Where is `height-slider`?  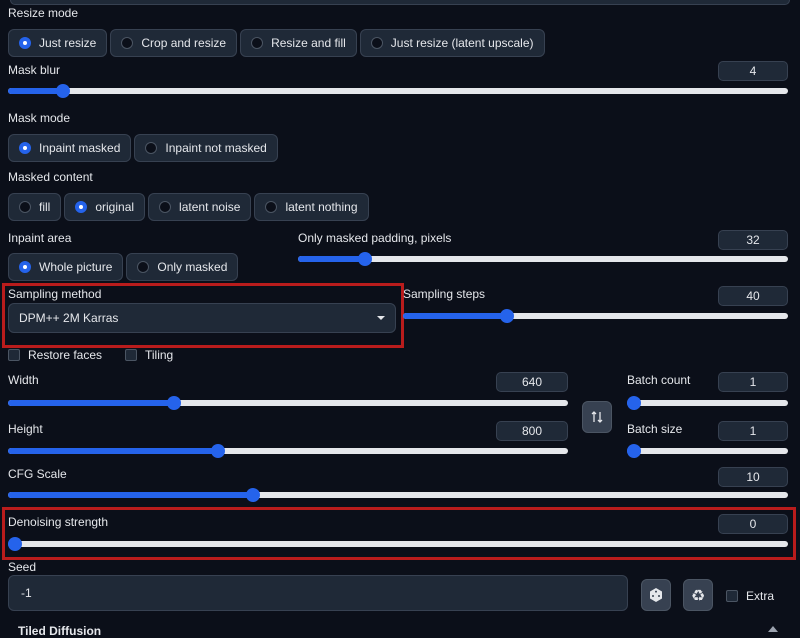 height-slider is located at coordinates (288, 451).